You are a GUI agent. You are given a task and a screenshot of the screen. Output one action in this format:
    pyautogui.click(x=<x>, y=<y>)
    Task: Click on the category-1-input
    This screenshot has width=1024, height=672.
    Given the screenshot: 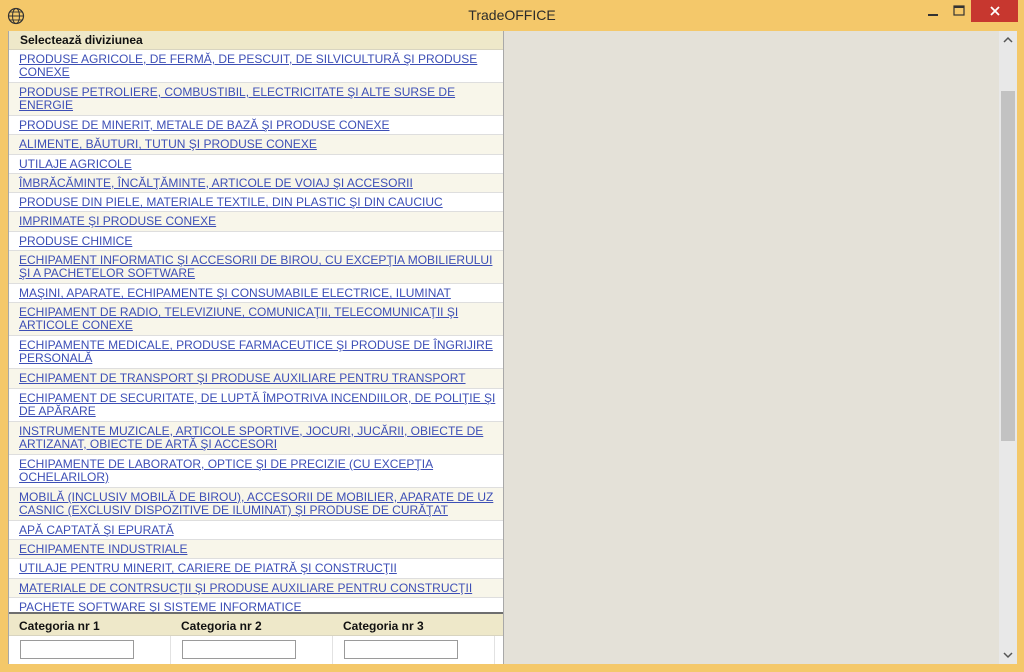 What is the action you would take?
    pyautogui.click(x=77, y=649)
    